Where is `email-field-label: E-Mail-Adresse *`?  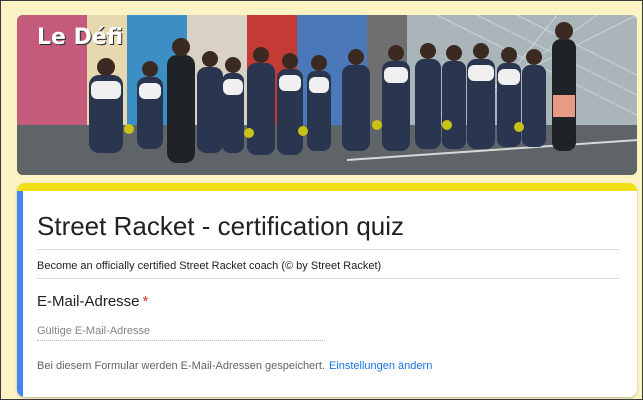
email-field-label: E-Mail-Adresse * is located at coordinates (92, 301).